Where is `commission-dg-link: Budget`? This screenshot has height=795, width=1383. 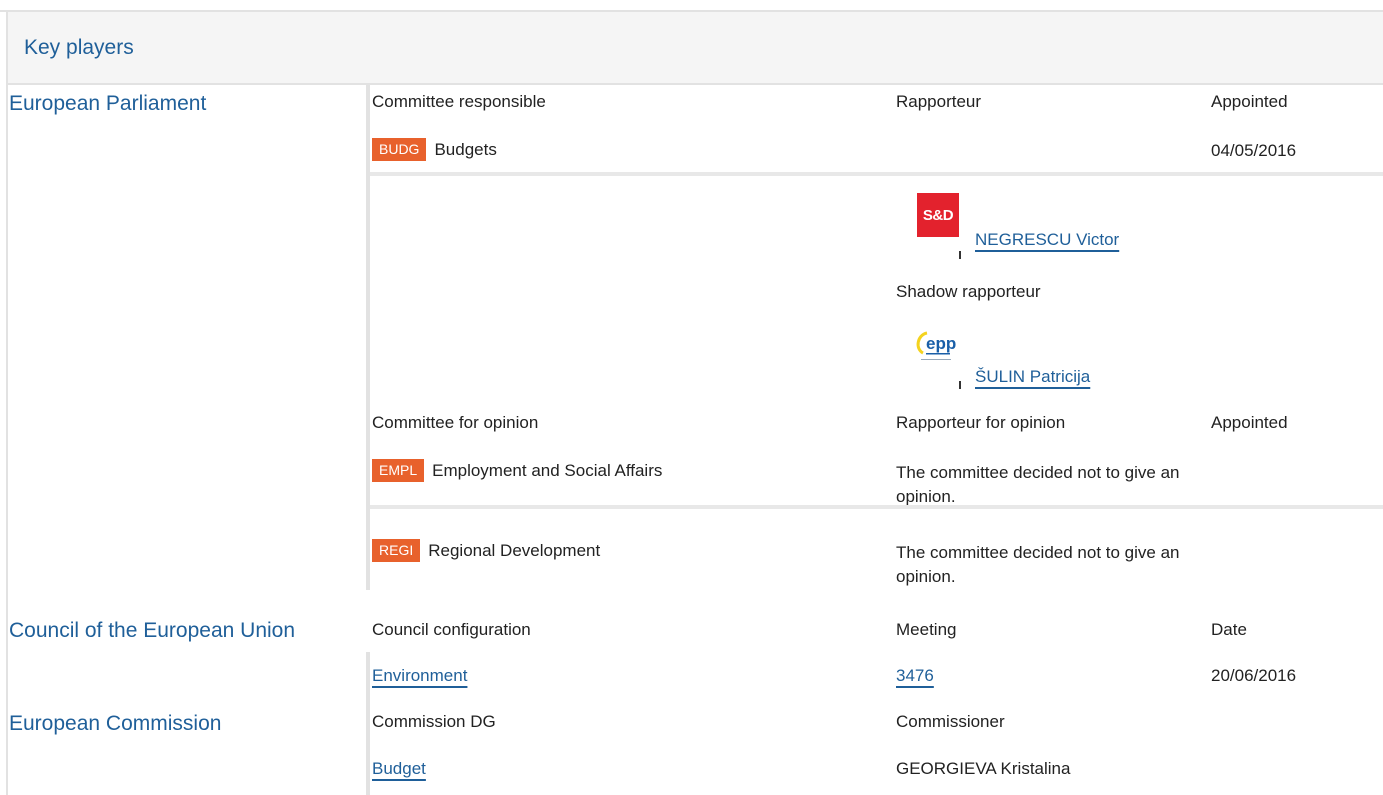
commission-dg-link: Budget is located at coordinates (399, 769).